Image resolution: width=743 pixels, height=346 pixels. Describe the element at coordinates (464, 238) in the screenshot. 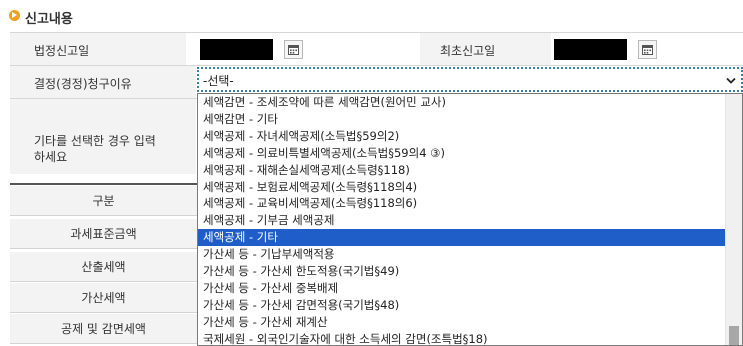

I see `dropdown-option-selected: 세액공제 - 기타` at that location.